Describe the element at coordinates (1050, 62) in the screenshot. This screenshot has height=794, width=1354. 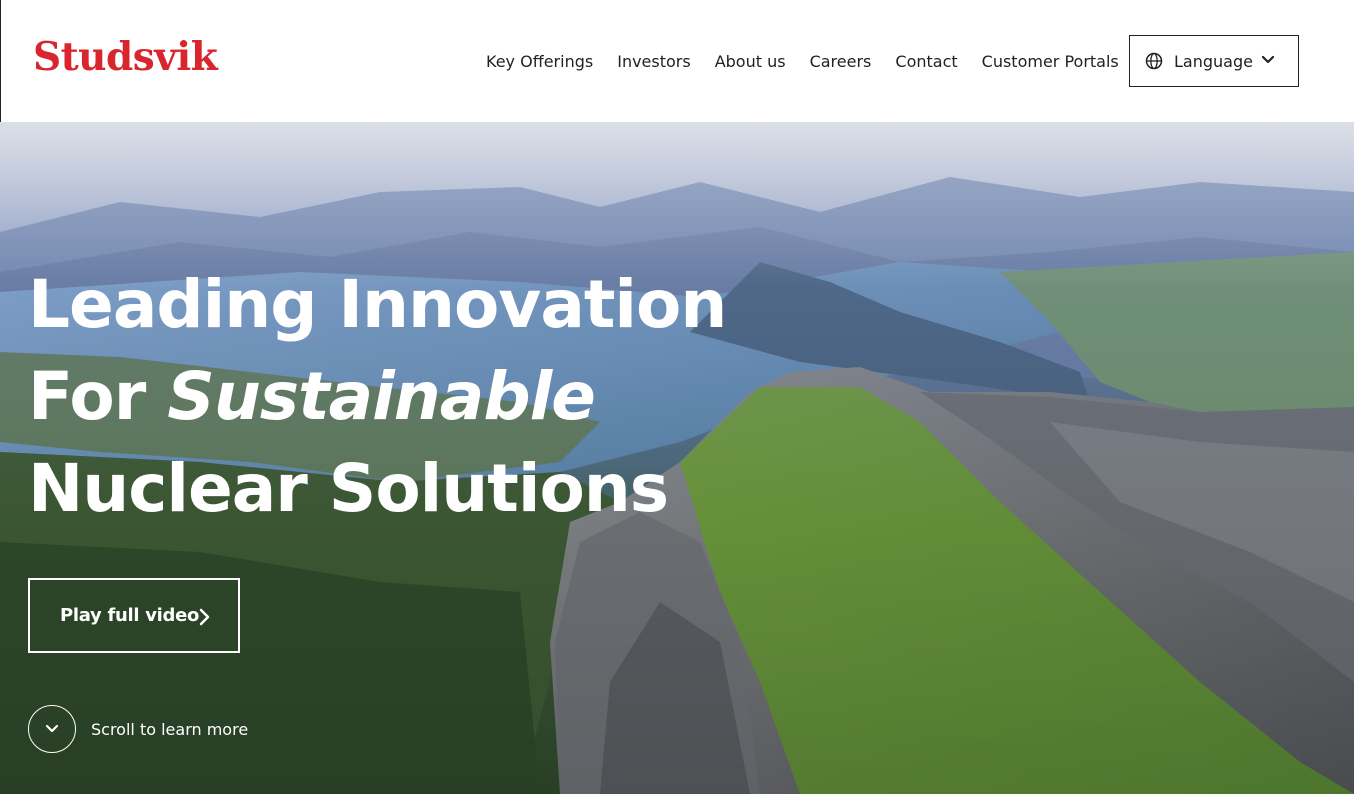
I see `nav-customer-portals: Customer Portals` at that location.